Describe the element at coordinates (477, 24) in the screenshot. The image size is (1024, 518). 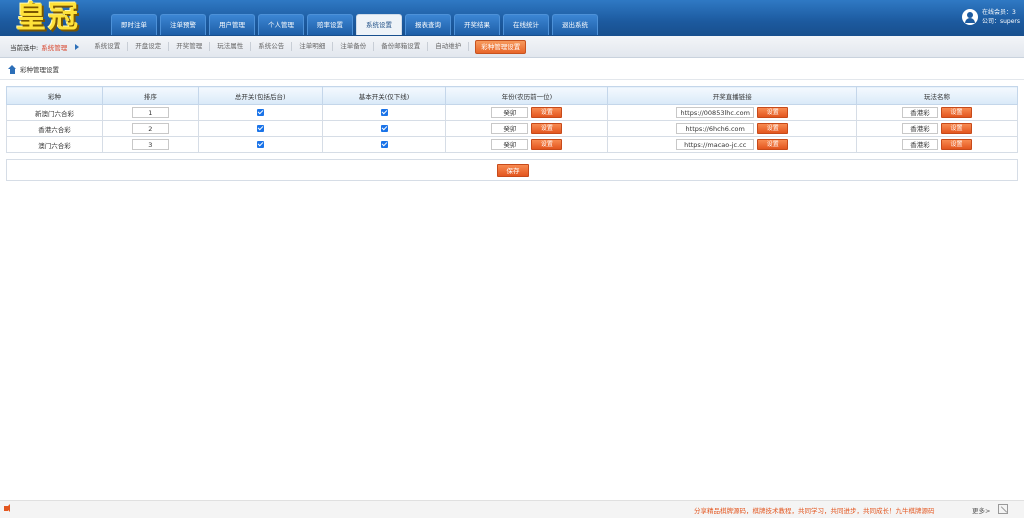
I see `nav-tab-draw-results: 开奖结果` at that location.